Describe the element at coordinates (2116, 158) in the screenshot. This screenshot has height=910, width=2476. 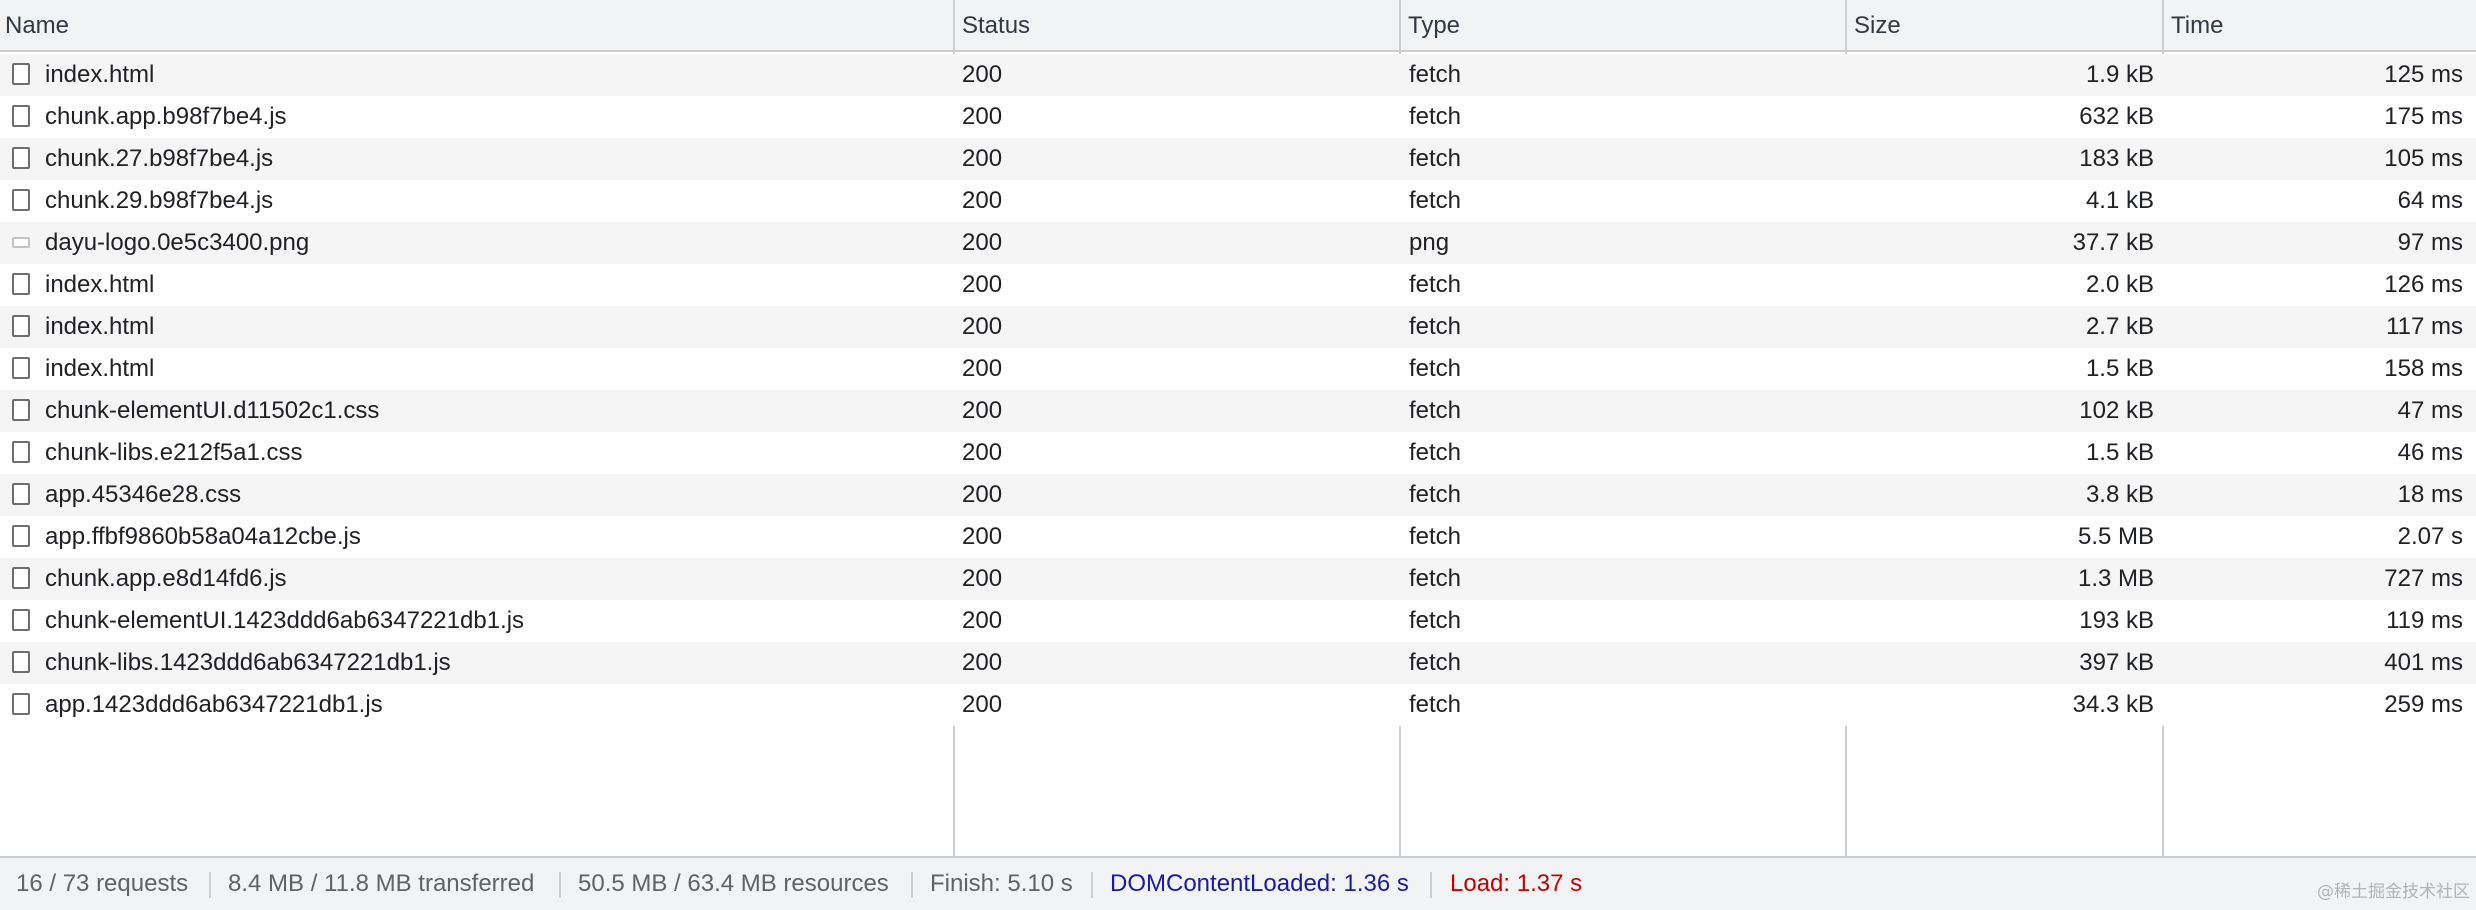
I see `request-size: 183 kB` at that location.